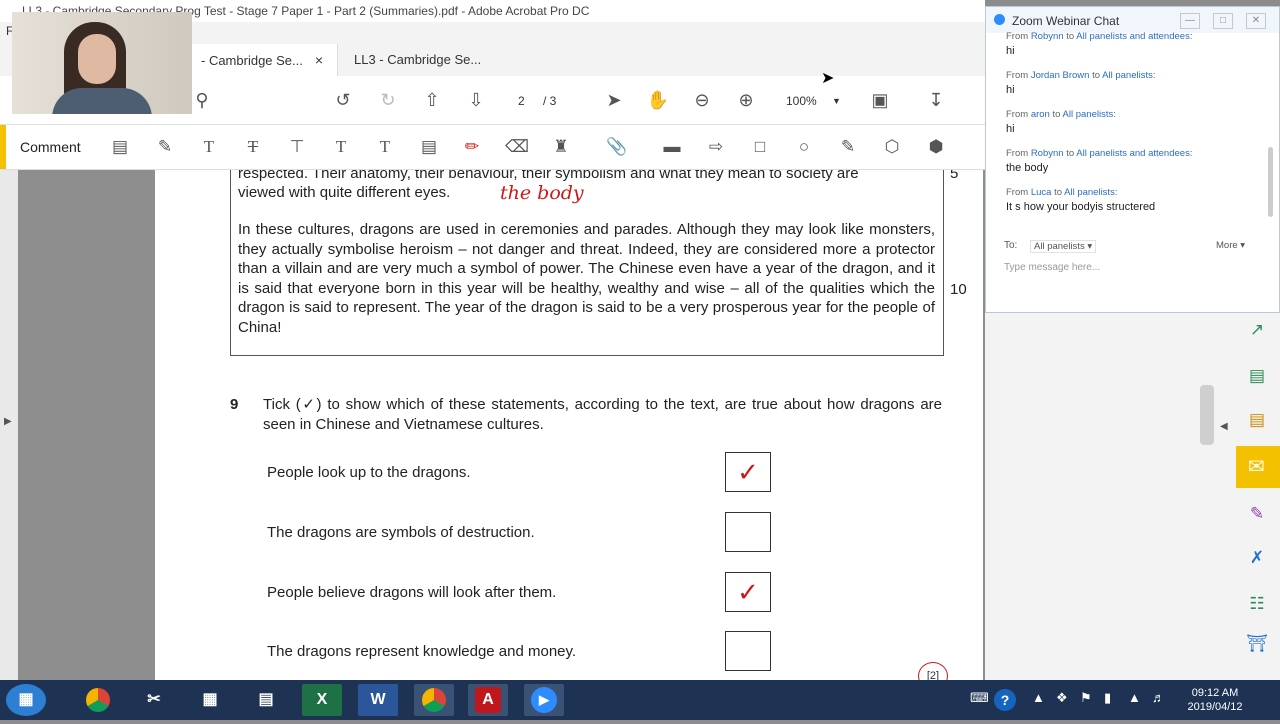 The image size is (1280, 724). Describe the element at coordinates (979, 698) in the screenshot. I see `keyboard-icon: ⌨` at that location.